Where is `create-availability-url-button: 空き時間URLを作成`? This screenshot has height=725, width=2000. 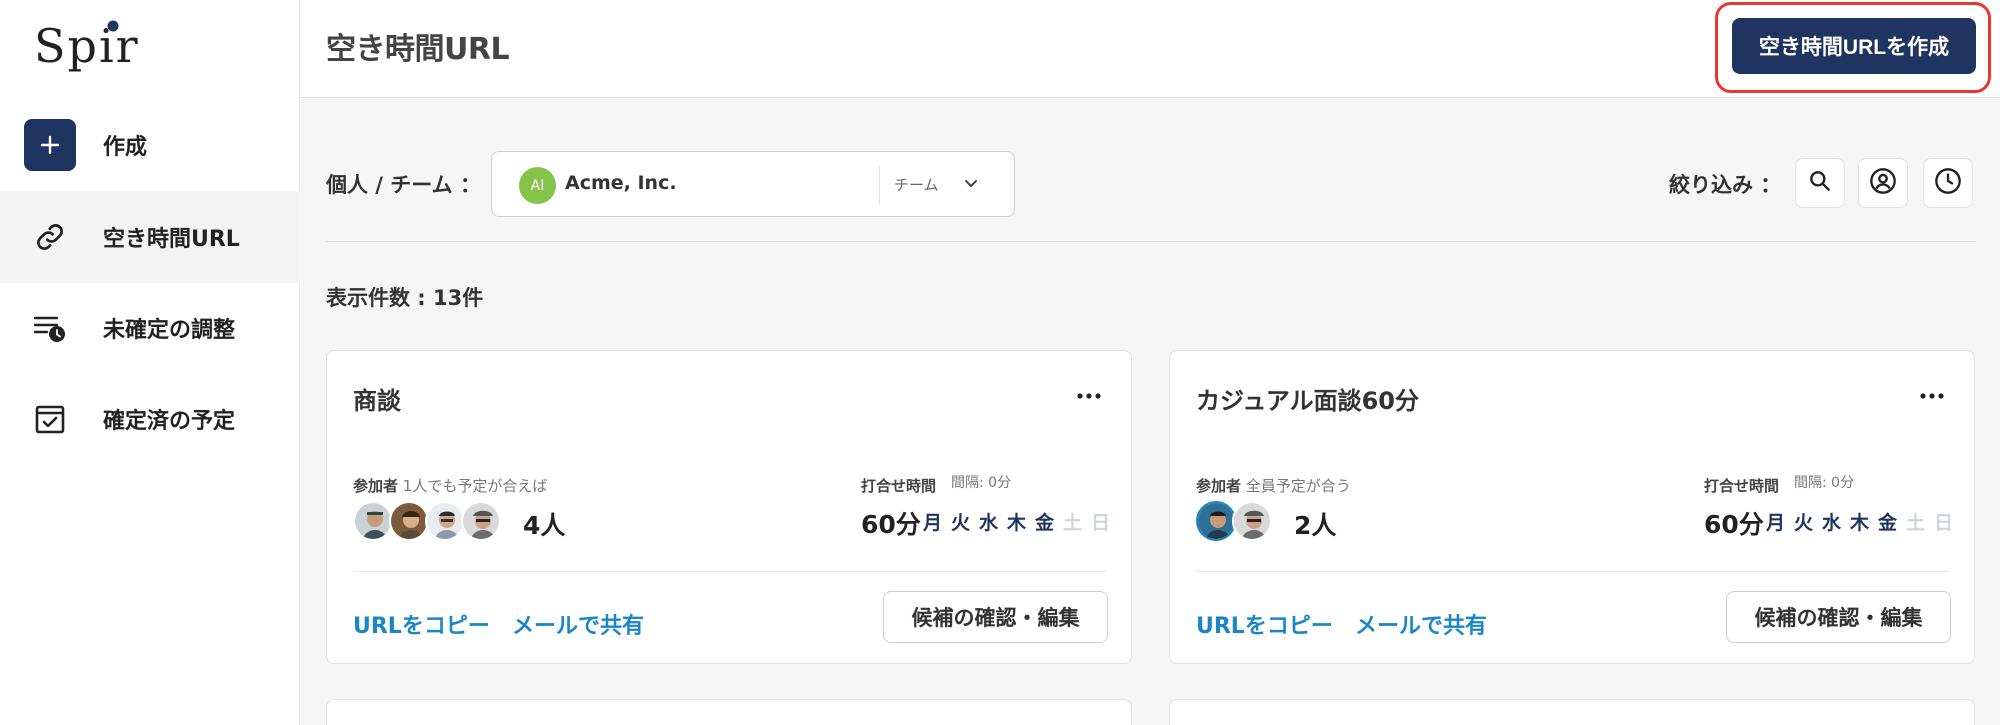 create-availability-url-button: 空き時間URLを作成 is located at coordinates (1854, 46).